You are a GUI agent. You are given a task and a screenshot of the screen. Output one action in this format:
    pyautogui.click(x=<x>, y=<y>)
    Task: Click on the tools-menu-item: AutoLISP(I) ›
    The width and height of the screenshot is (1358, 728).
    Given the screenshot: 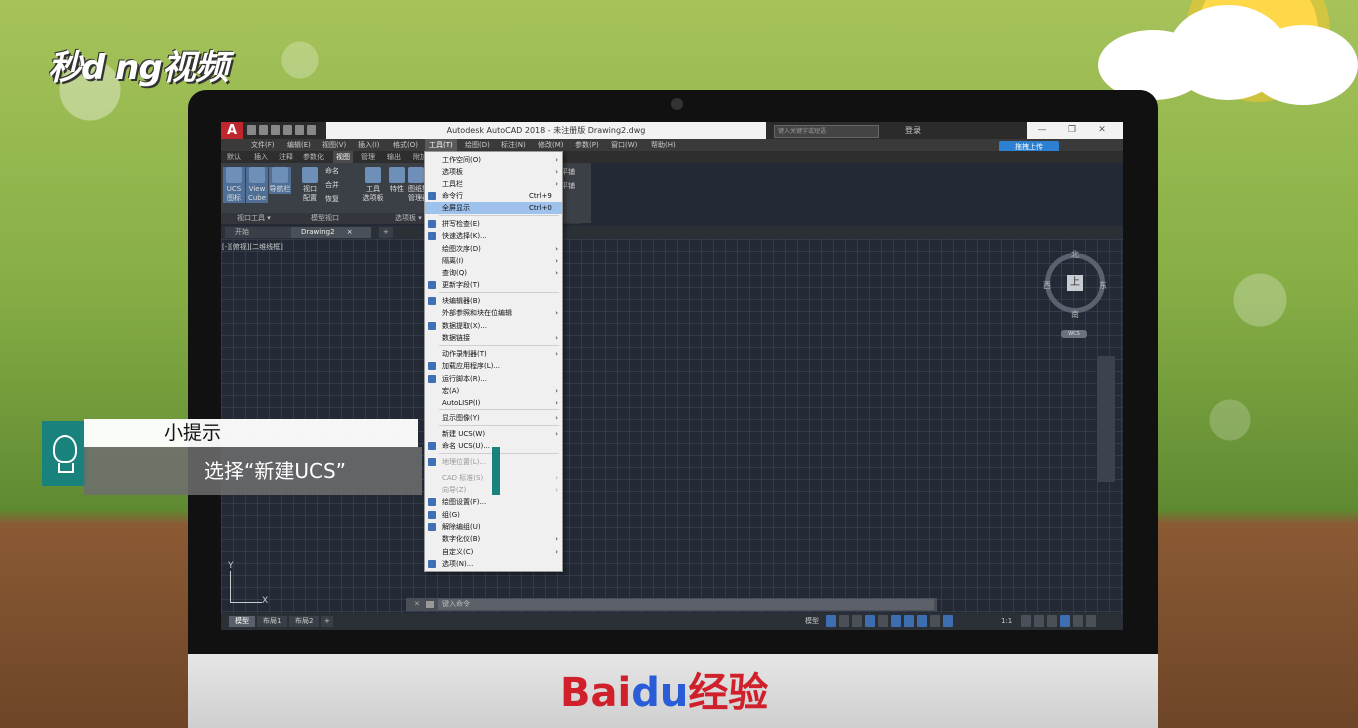 What is the action you would take?
    pyautogui.click(x=493, y=403)
    